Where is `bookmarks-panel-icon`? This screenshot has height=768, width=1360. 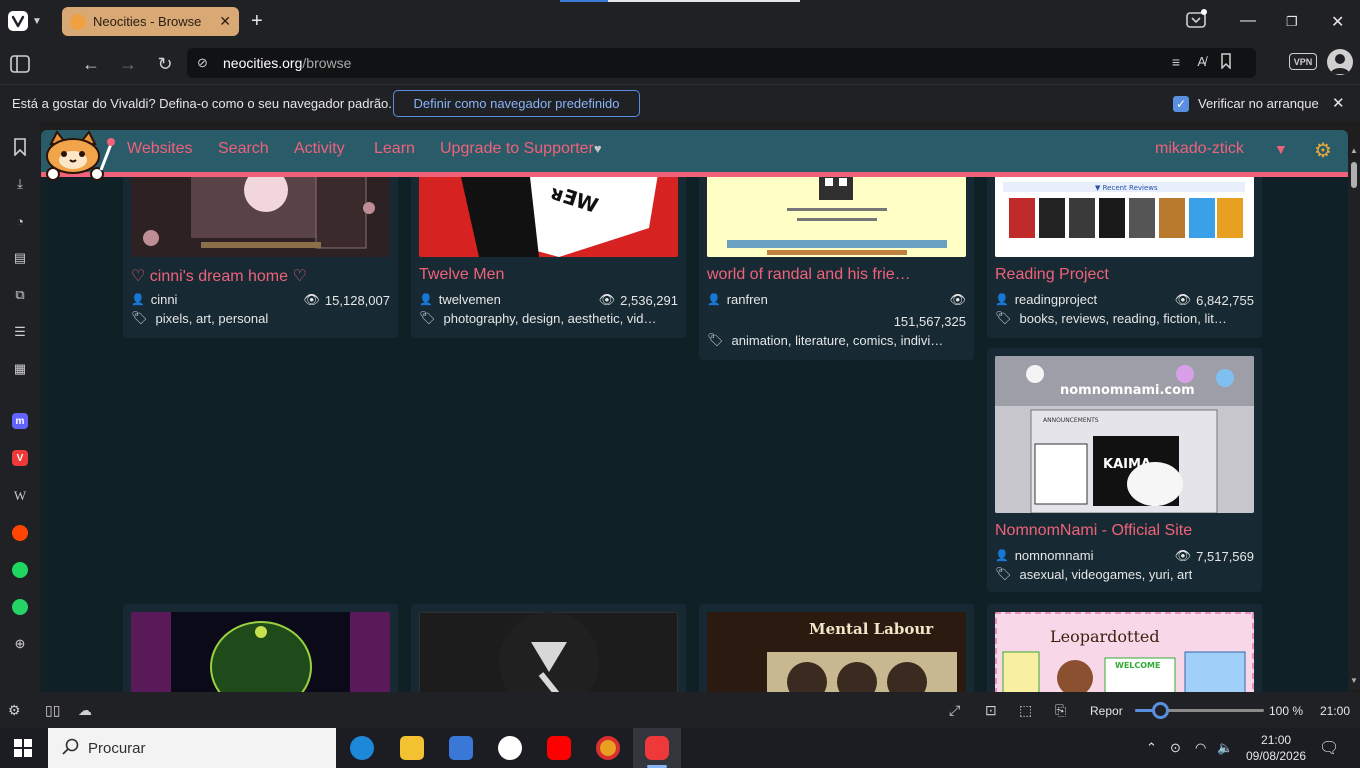 bookmarks-panel-icon is located at coordinates (20, 147).